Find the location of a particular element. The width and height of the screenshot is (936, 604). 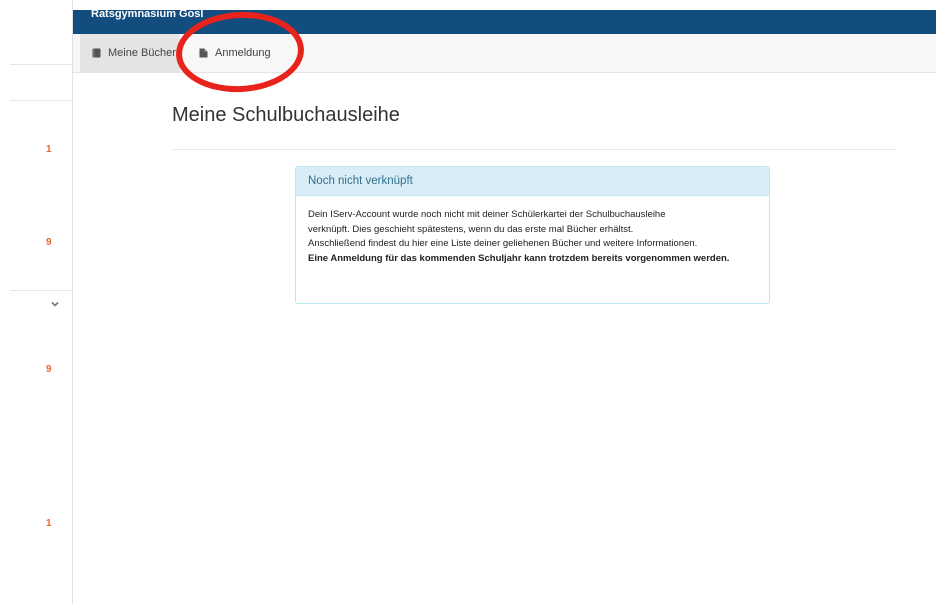

tab-meine-buecher: Meine Bücher is located at coordinates (130, 53).